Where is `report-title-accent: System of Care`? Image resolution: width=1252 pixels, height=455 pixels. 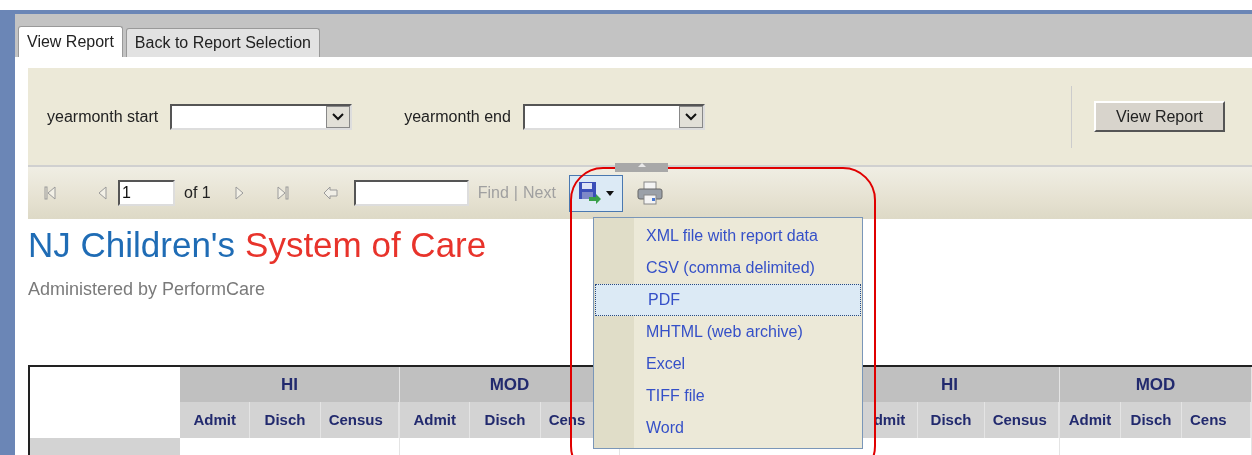
report-title-accent: System of Care is located at coordinates (366, 245).